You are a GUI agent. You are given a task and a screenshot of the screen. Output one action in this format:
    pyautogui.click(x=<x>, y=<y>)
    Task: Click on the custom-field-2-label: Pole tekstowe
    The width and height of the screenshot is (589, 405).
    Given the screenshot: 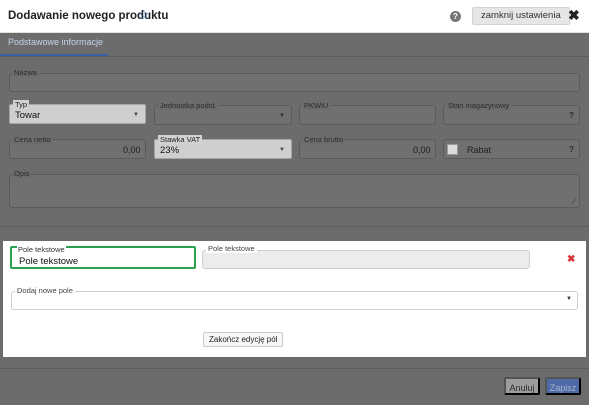 What is the action you would take?
    pyautogui.click(x=231, y=248)
    